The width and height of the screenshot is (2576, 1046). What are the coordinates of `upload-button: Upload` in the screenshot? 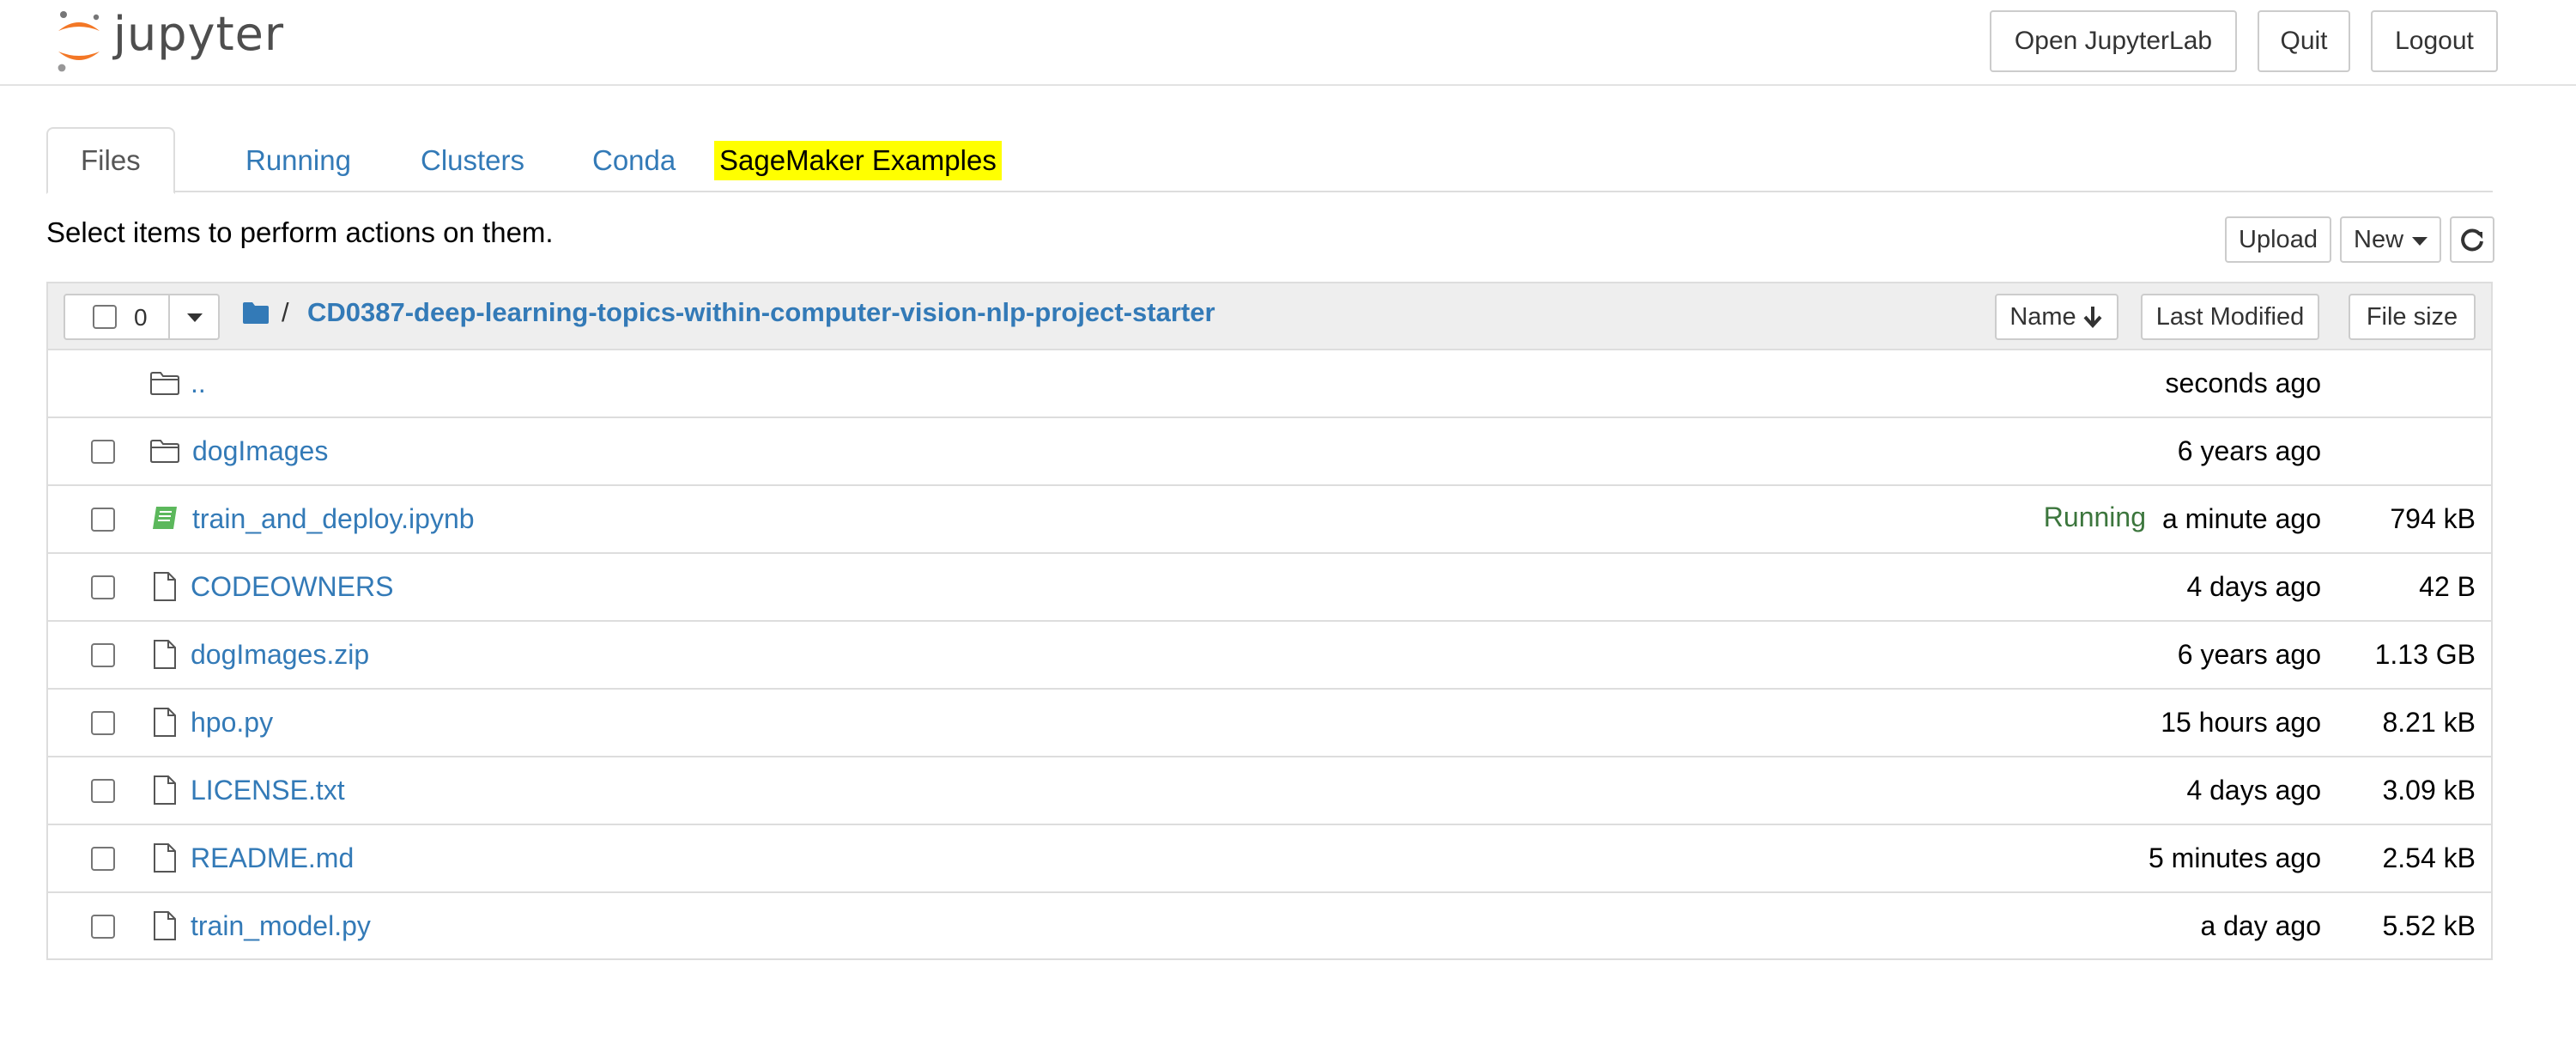 It's located at (2278, 240).